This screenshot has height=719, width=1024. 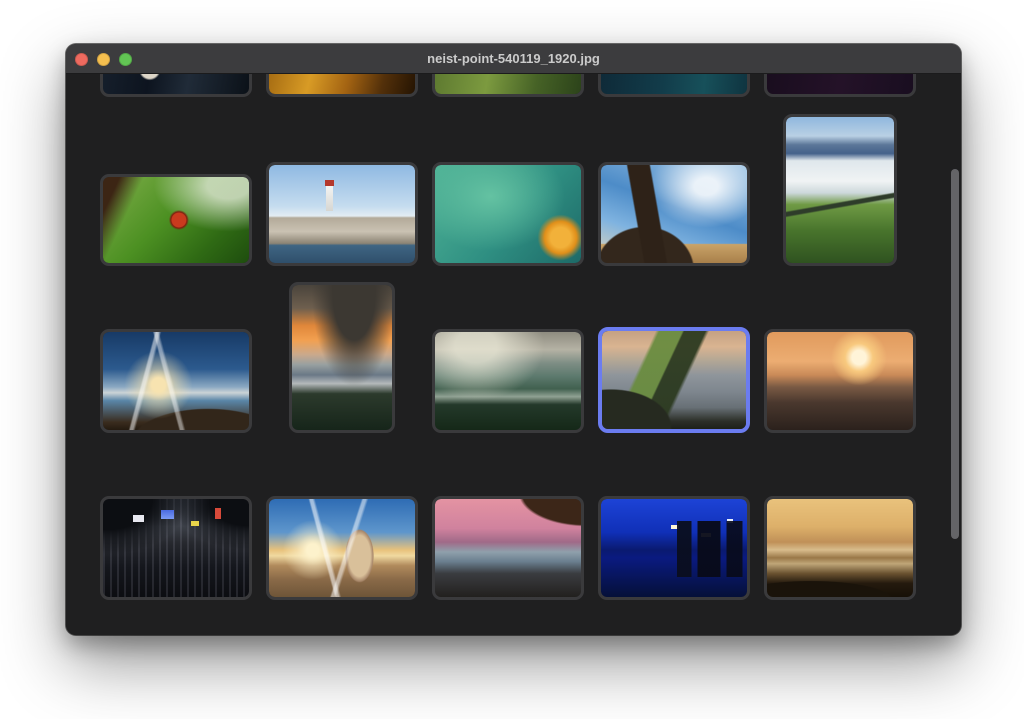 I want to click on photo-golden-mist, so click(x=840, y=548).